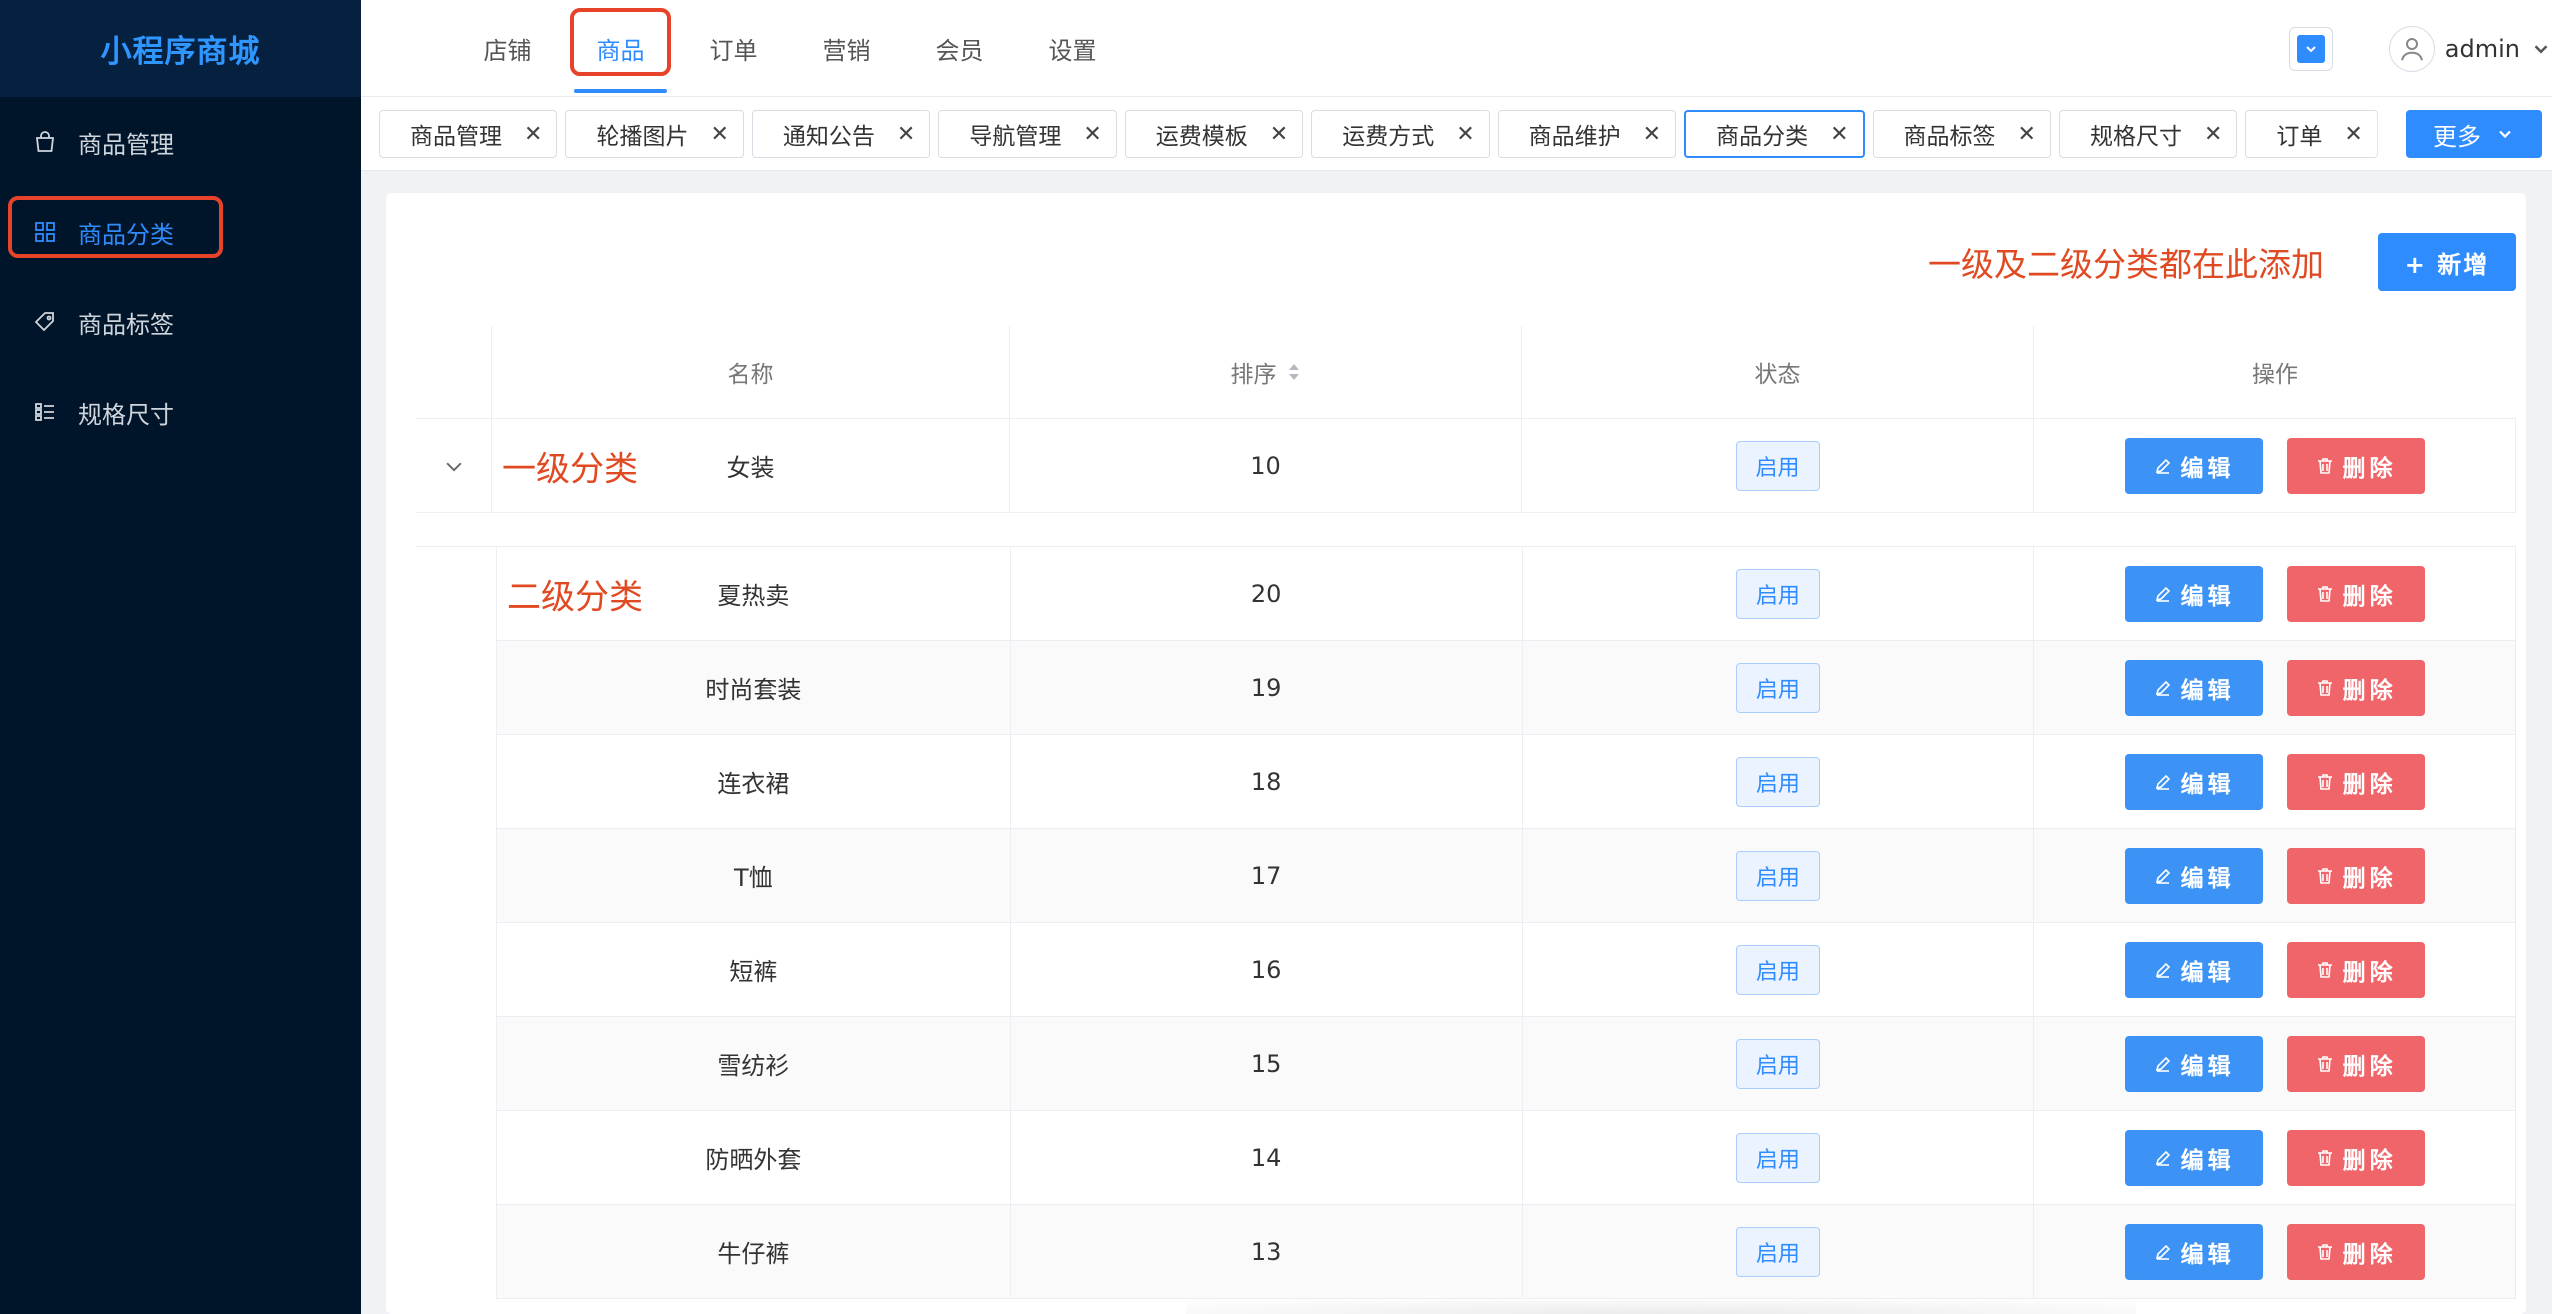 The height and width of the screenshot is (1314, 2552). I want to click on sidebar-item-goods-category: 商品分类, so click(180, 232).